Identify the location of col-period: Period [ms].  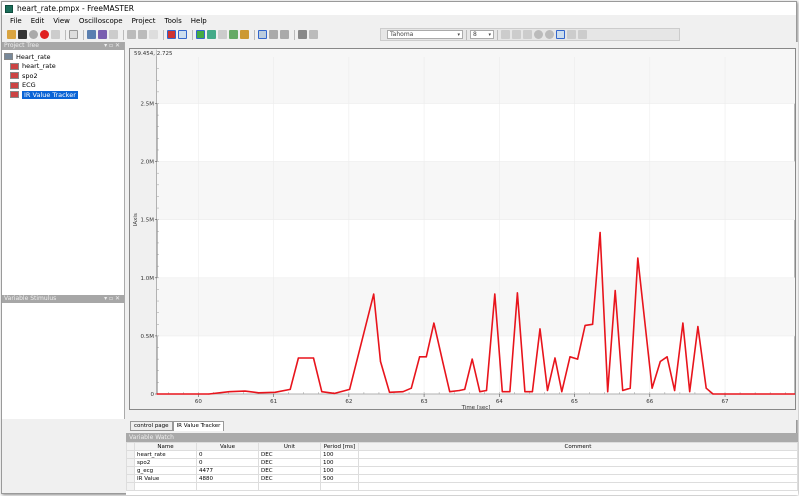
(339, 446).